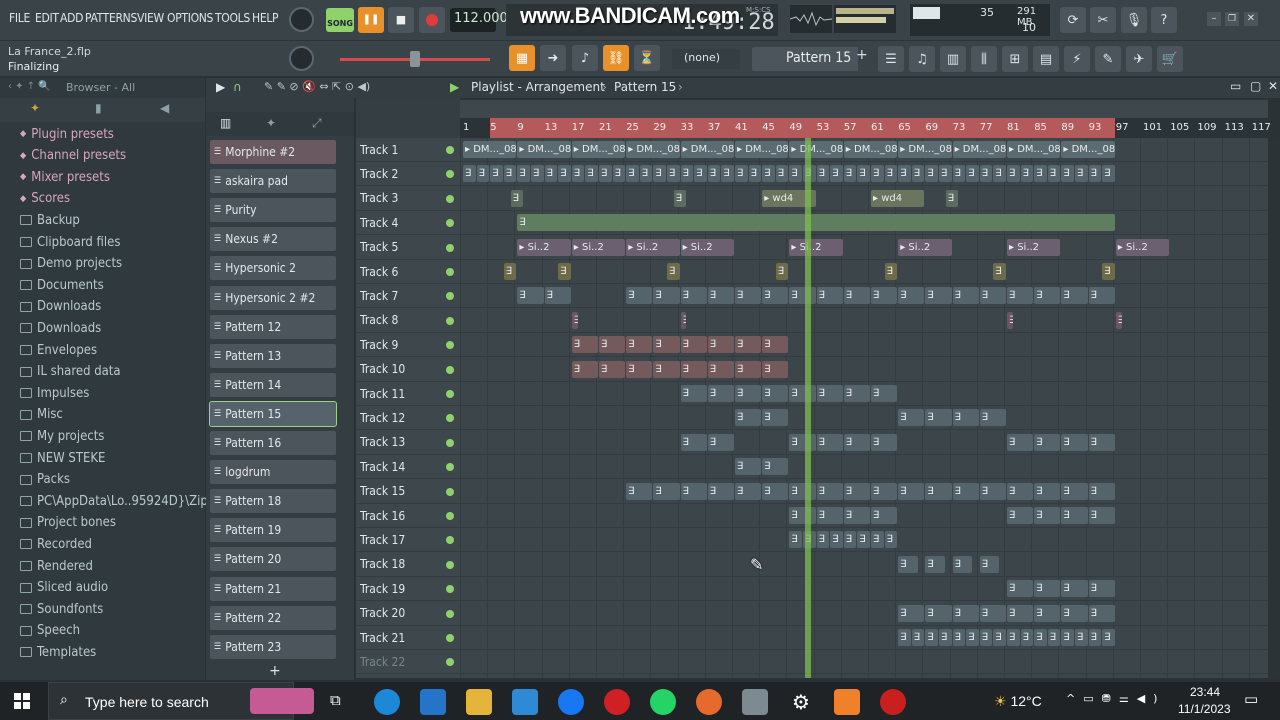 This screenshot has height=720, width=1280. I want to click on browser-nav-icons: ‹ ✦ ↑ 🔍, so click(29, 86).